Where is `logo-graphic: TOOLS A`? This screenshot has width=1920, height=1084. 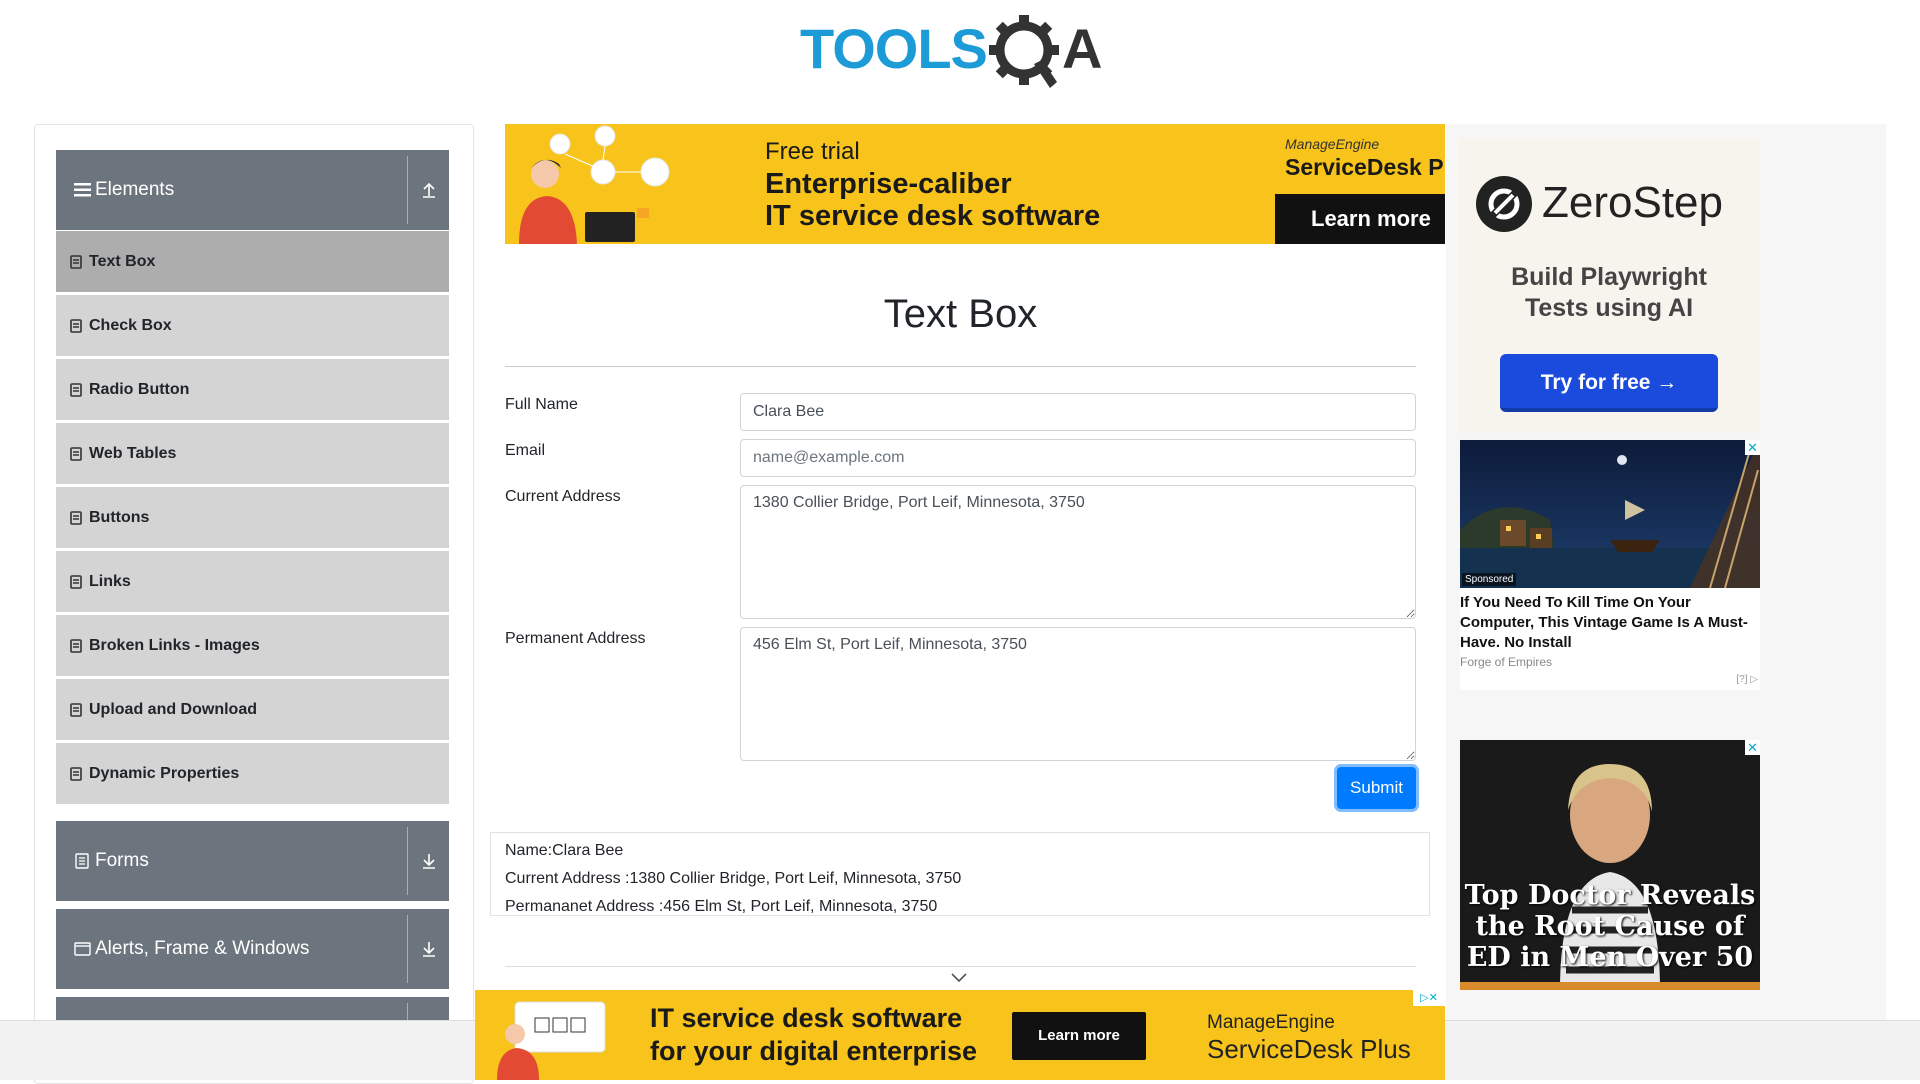 logo-graphic: TOOLS A is located at coordinates (951, 51).